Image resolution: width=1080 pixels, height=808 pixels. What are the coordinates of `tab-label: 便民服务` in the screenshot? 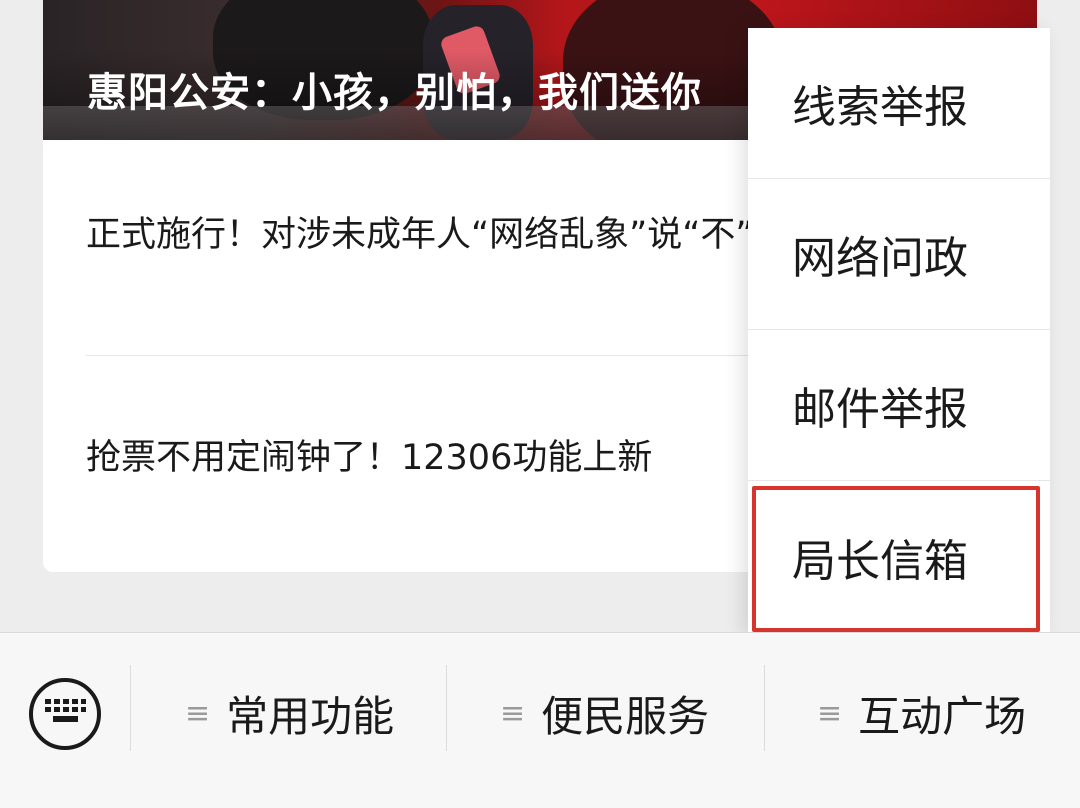 It's located at (625, 716).